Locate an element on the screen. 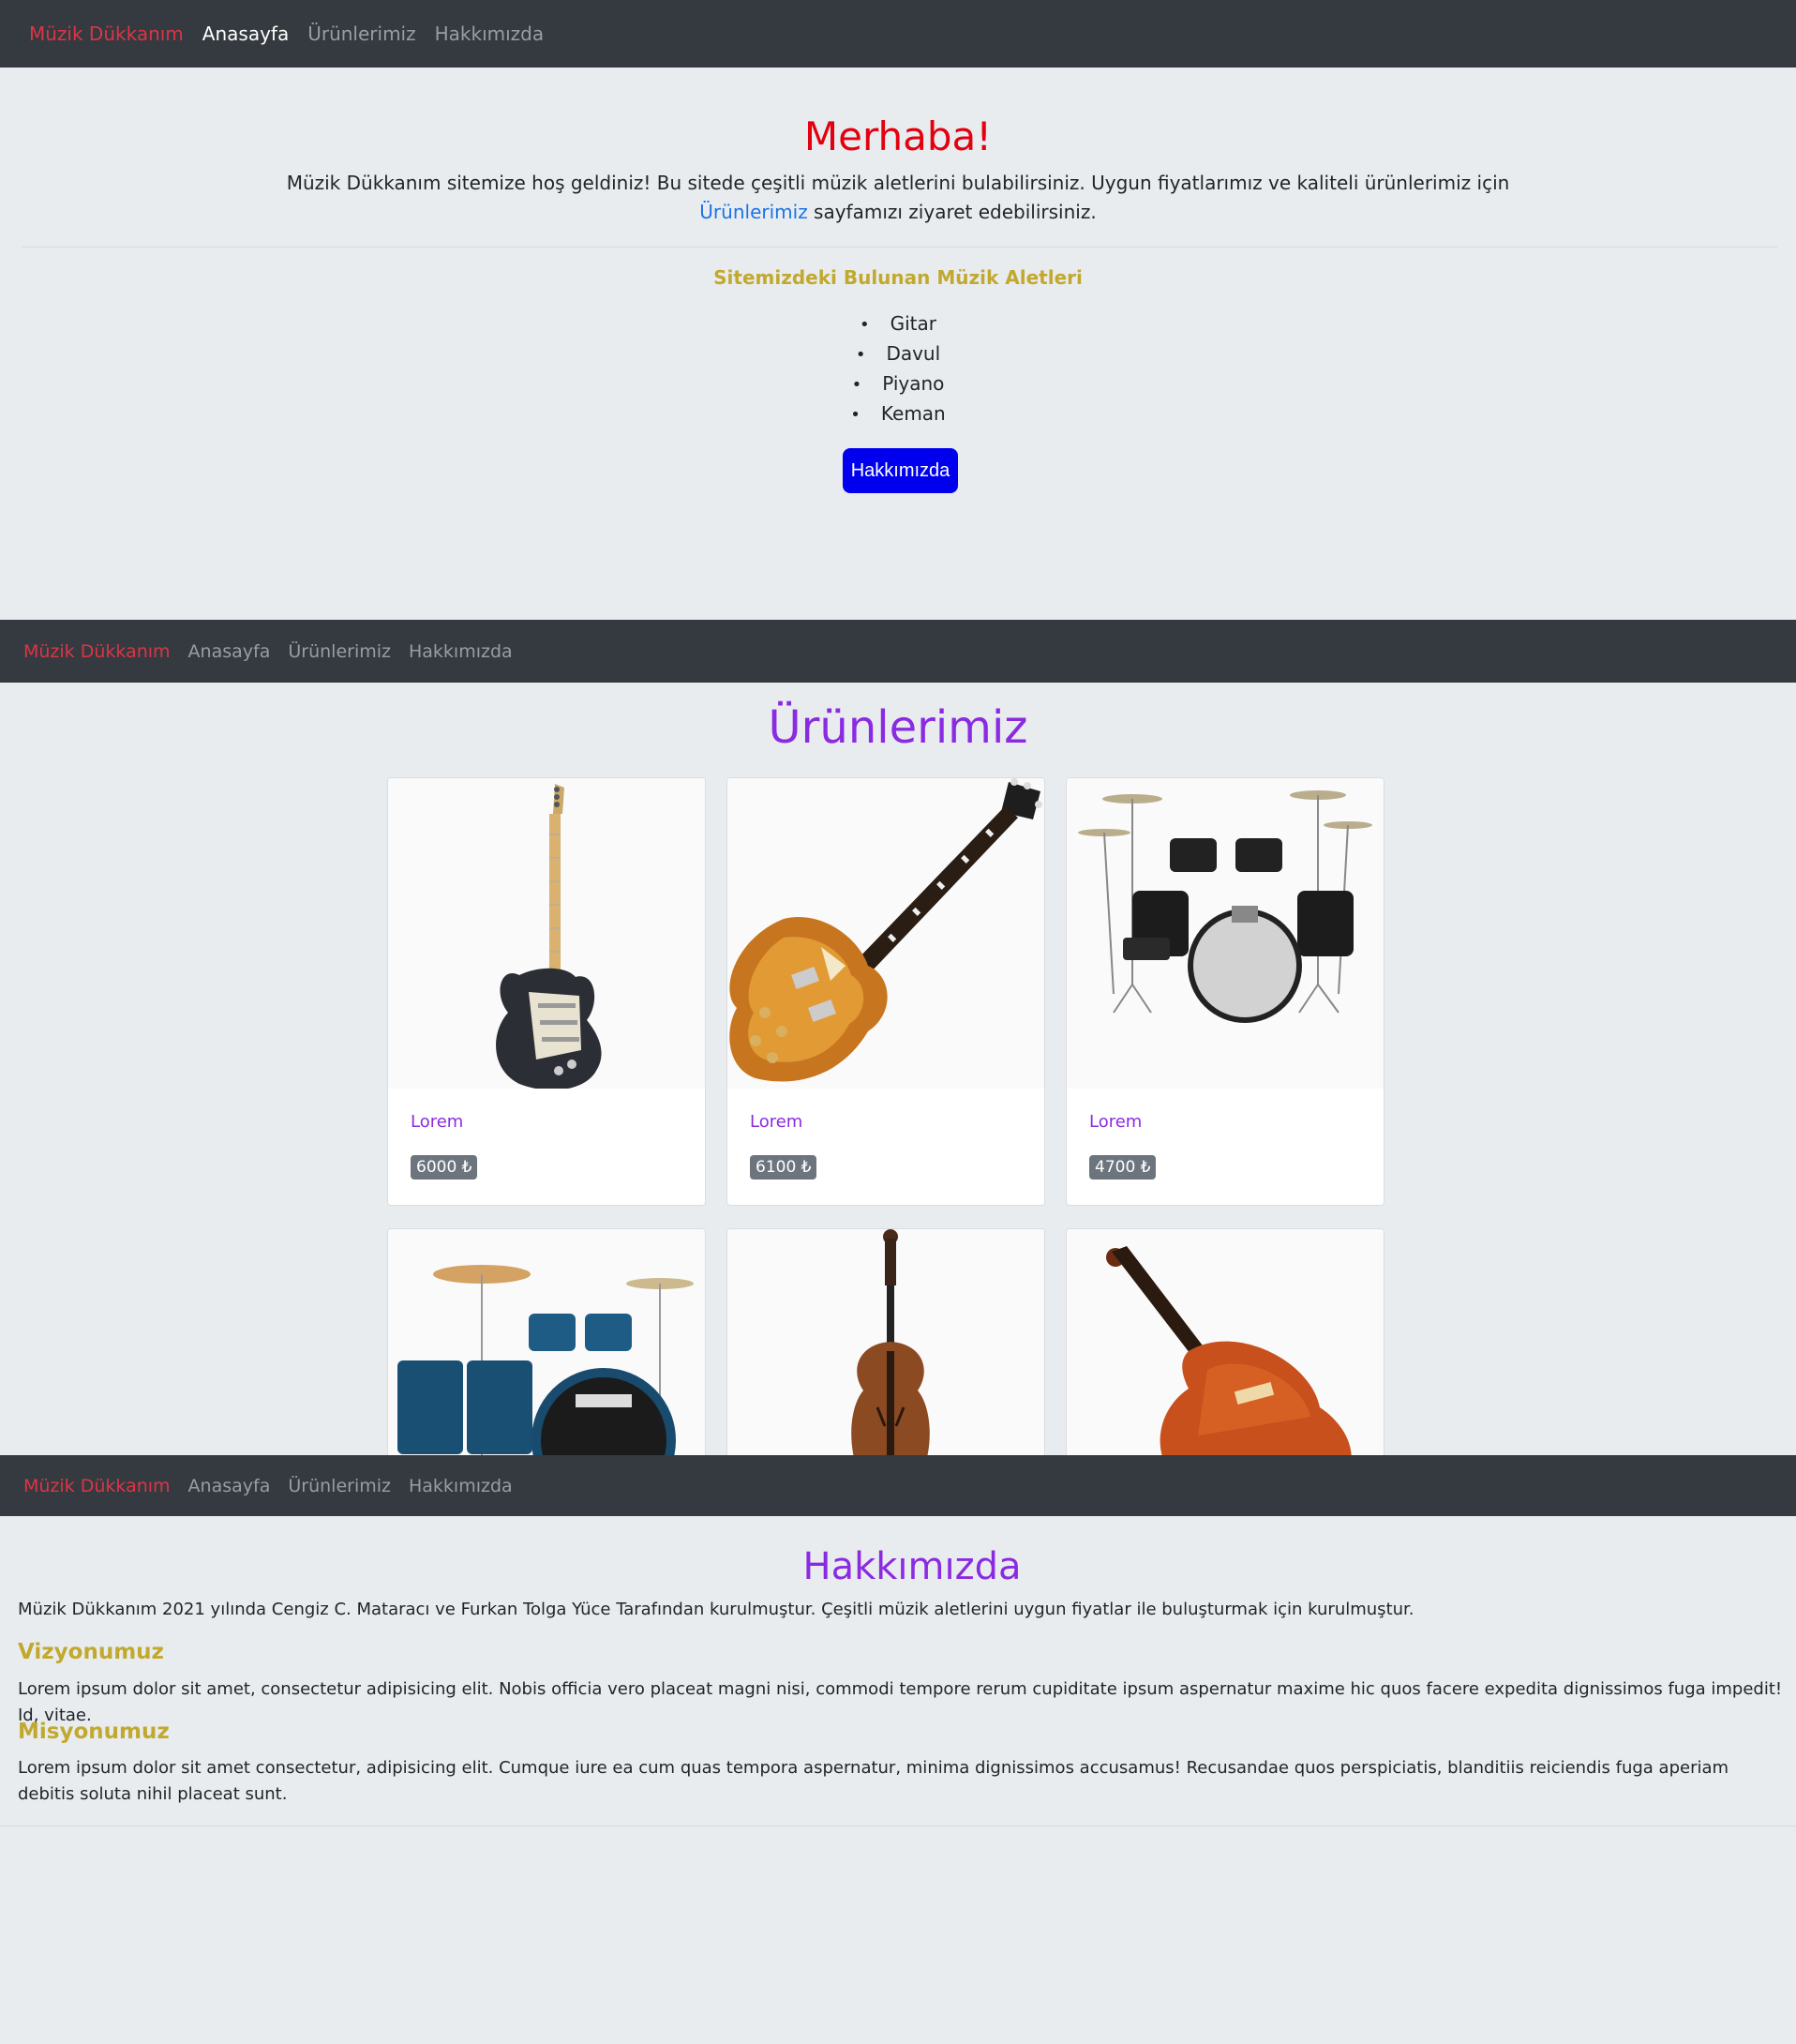 The image size is (1796, 2044). instruments-list: Gitar Davul Piyano Keman is located at coordinates (898, 369).